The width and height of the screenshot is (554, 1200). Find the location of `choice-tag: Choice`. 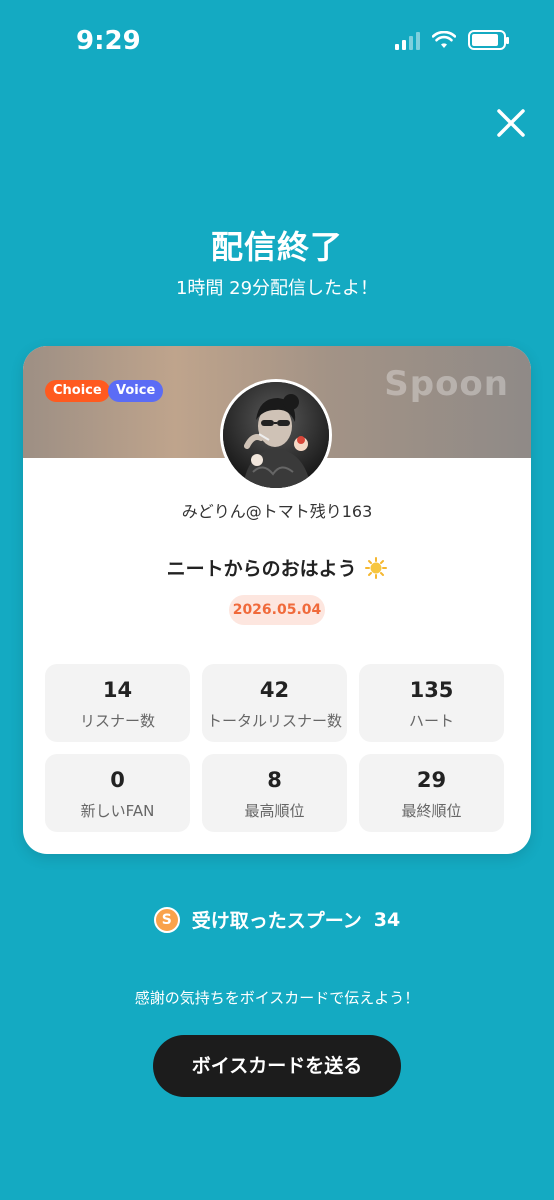

choice-tag: Choice is located at coordinates (77, 391).